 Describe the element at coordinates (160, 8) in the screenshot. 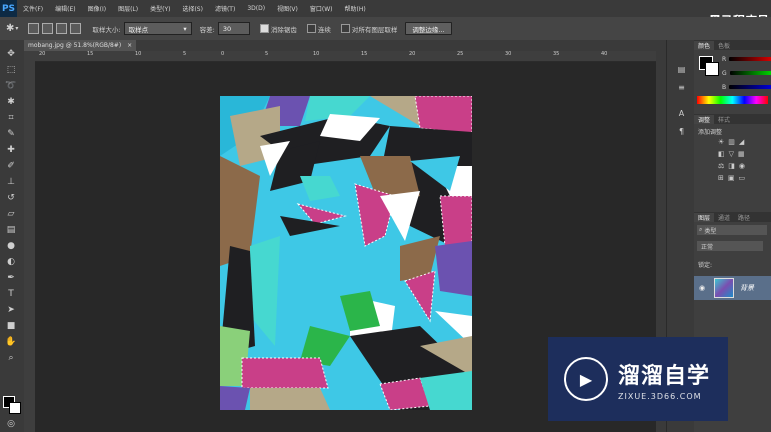

I see `menu-type: 类型(Y)` at that location.